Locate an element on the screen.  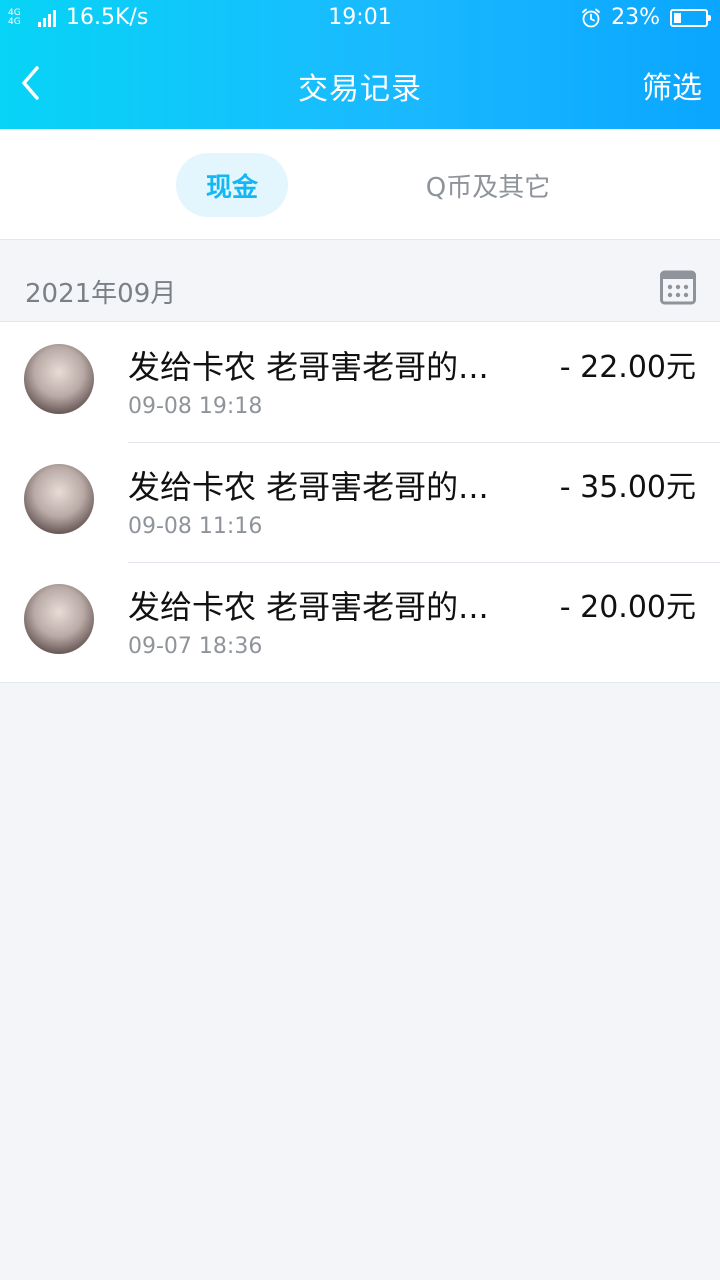
month-label: 2021年09月 is located at coordinates (101, 294).